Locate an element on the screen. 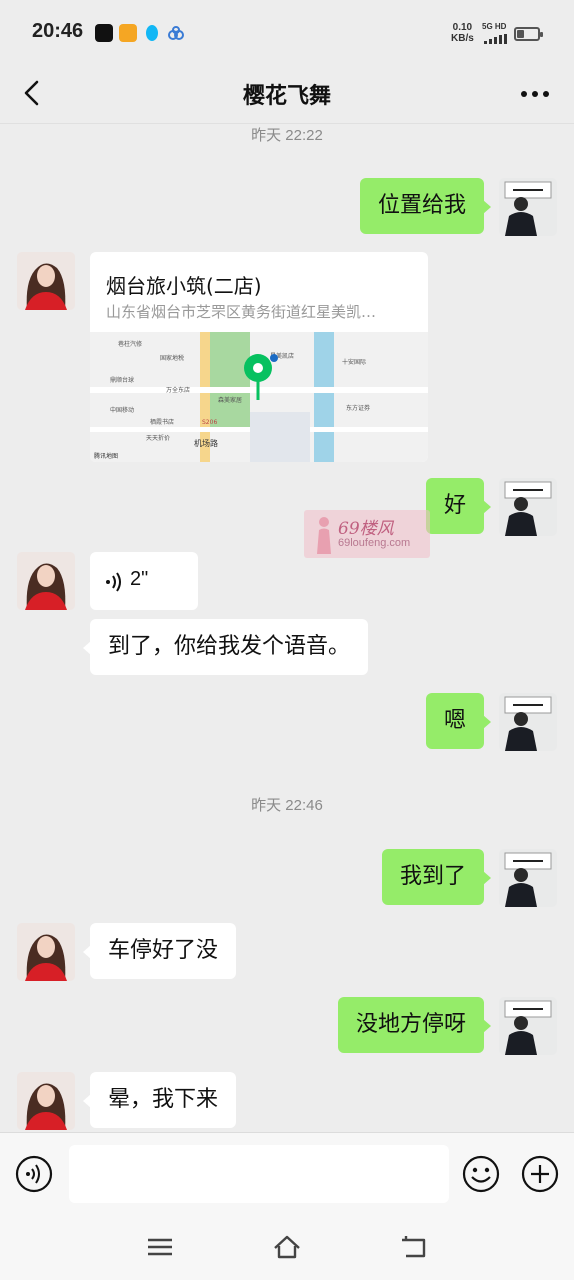 The width and height of the screenshot is (574, 1280). back-icon is located at coordinates (415, 1247).